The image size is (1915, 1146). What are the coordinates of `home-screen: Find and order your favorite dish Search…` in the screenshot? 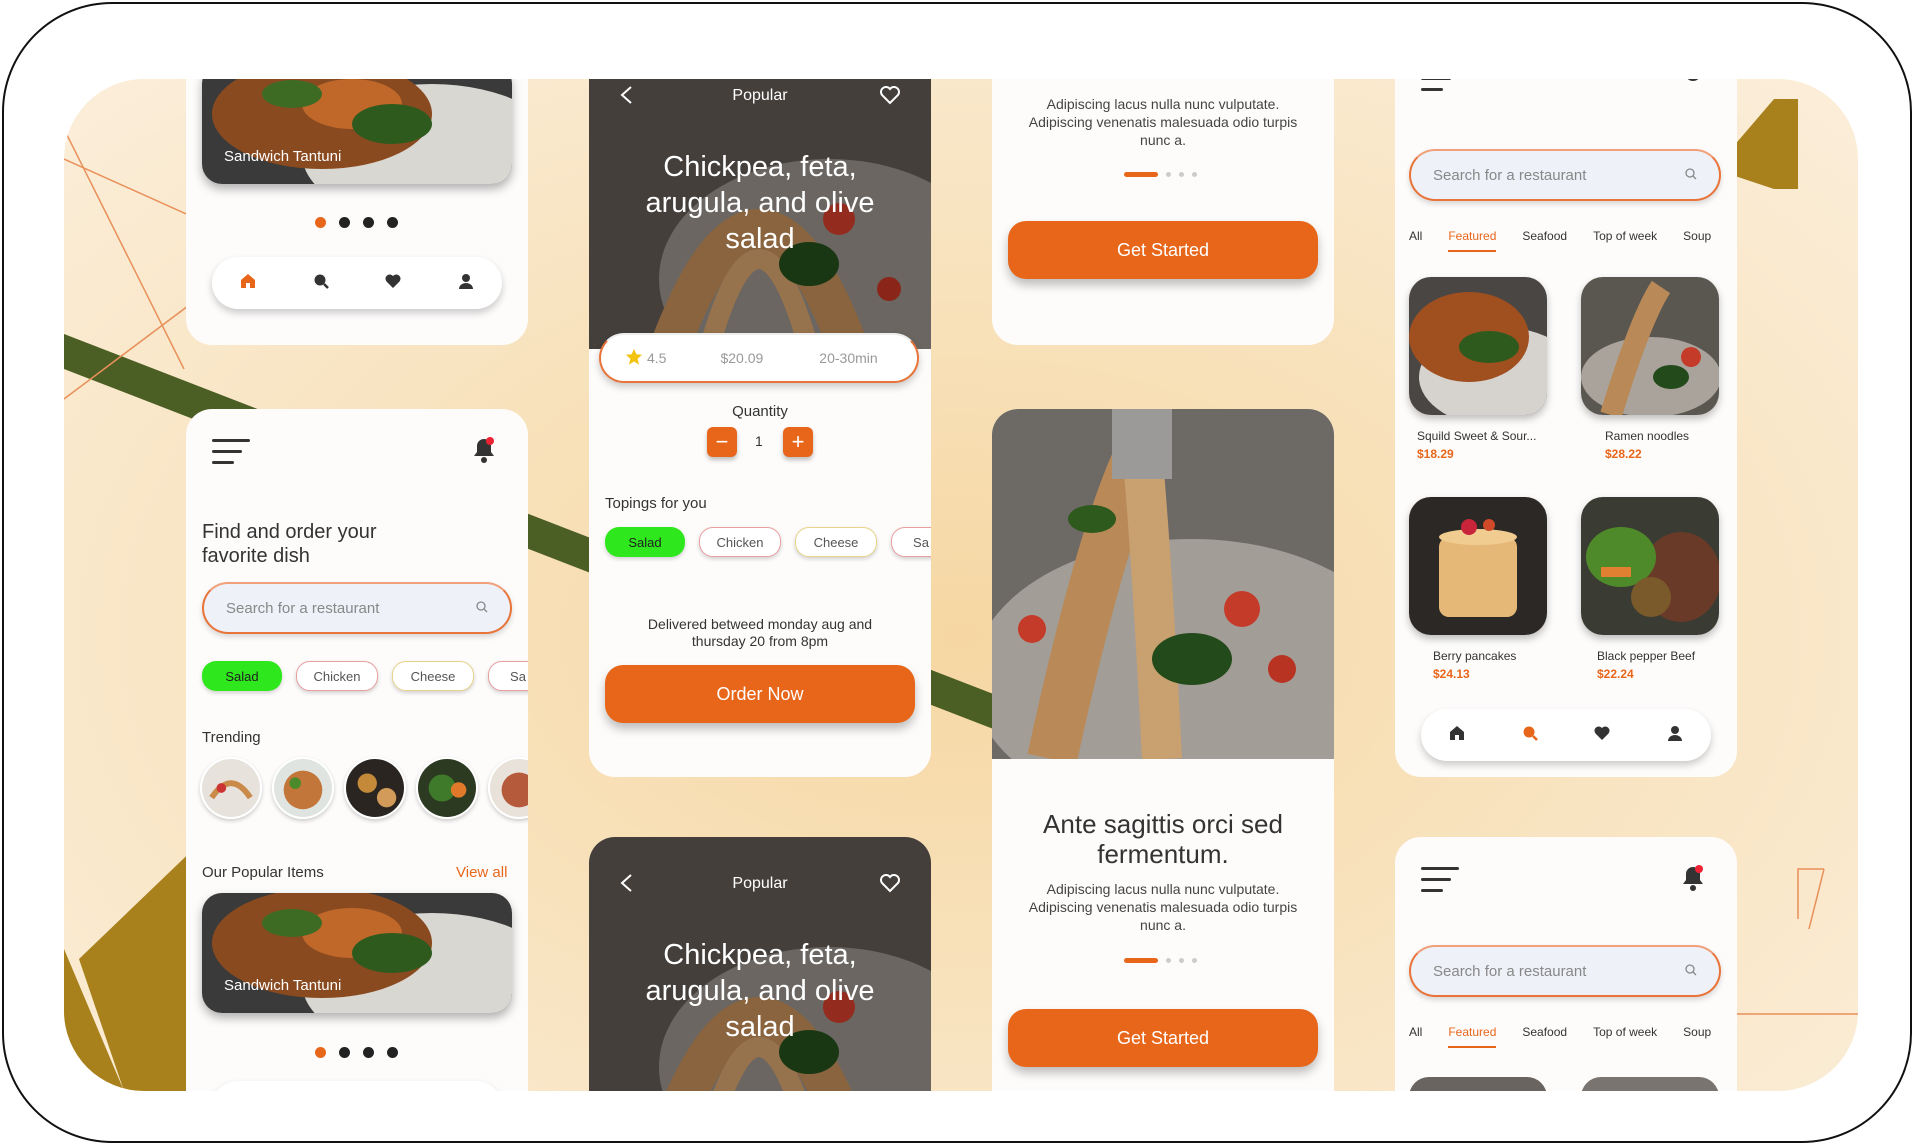 It's located at (357, 750).